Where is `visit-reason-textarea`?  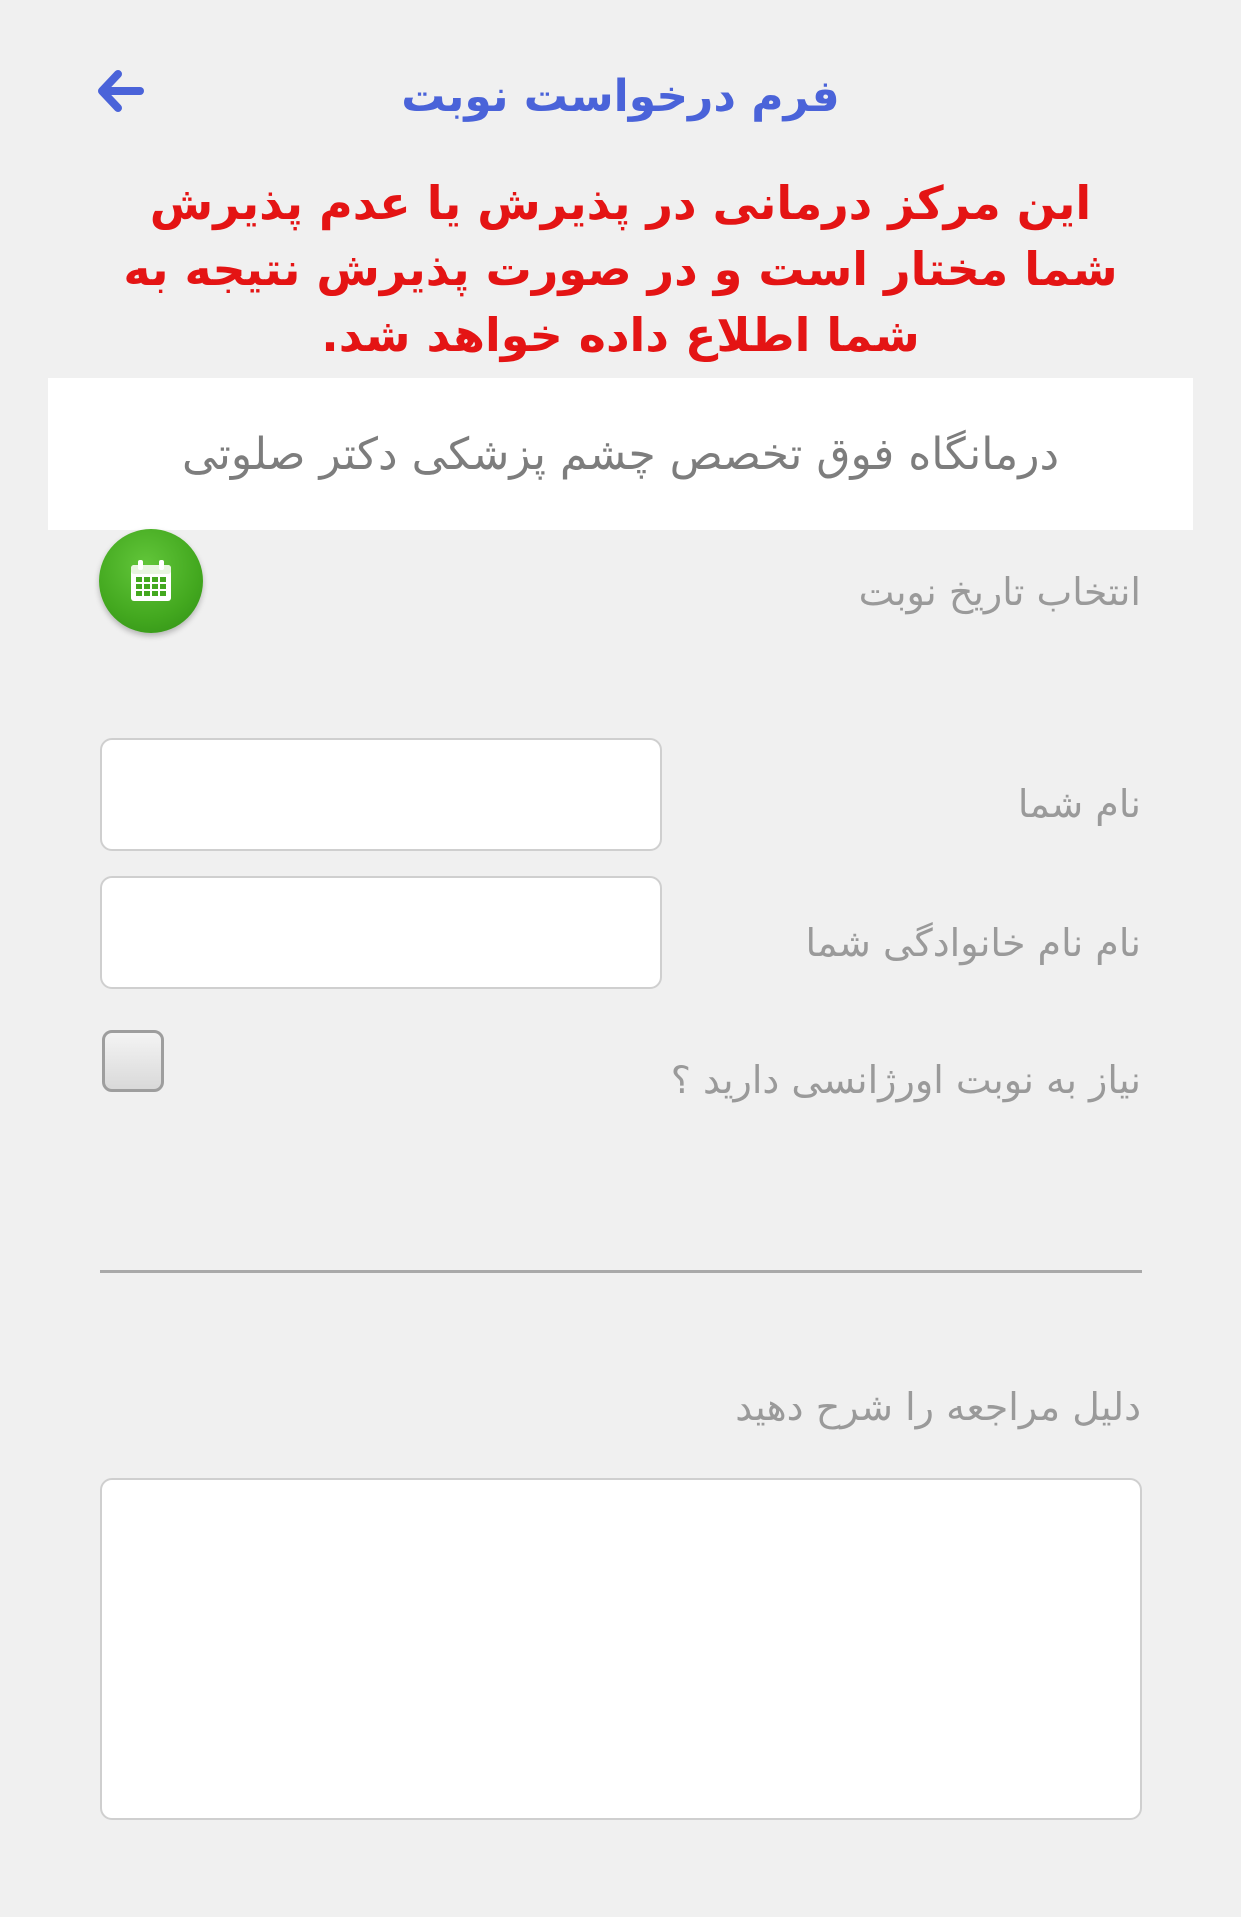
visit-reason-textarea is located at coordinates (621, 1649).